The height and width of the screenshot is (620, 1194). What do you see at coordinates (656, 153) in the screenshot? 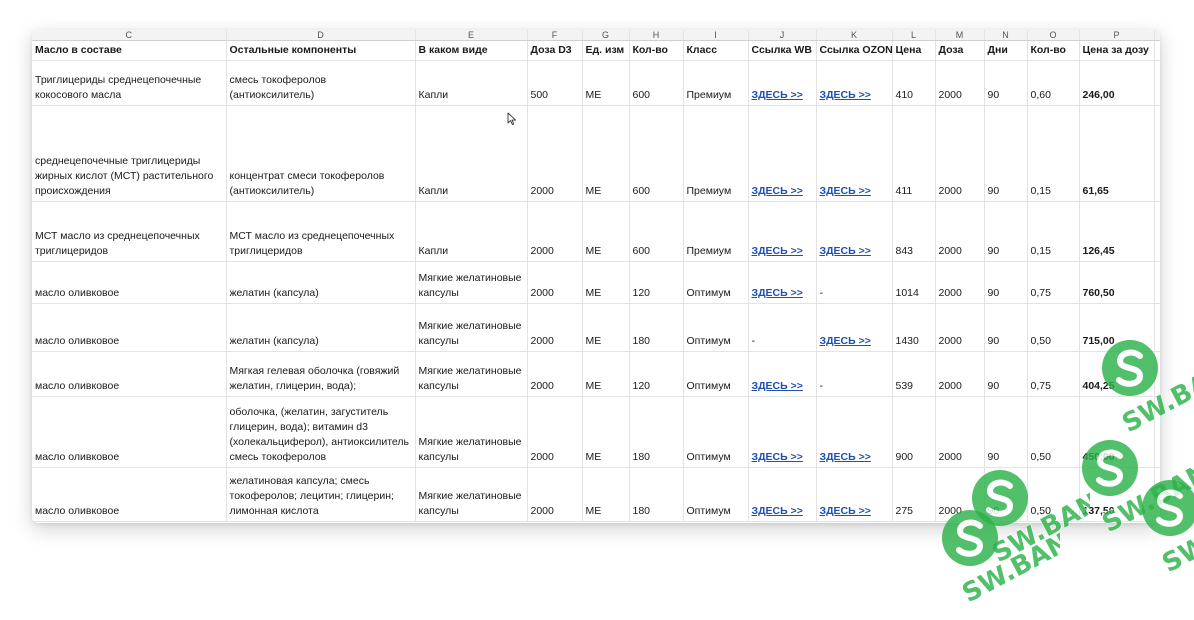
I see `qty-cell: 600` at bounding box center [656, 153].